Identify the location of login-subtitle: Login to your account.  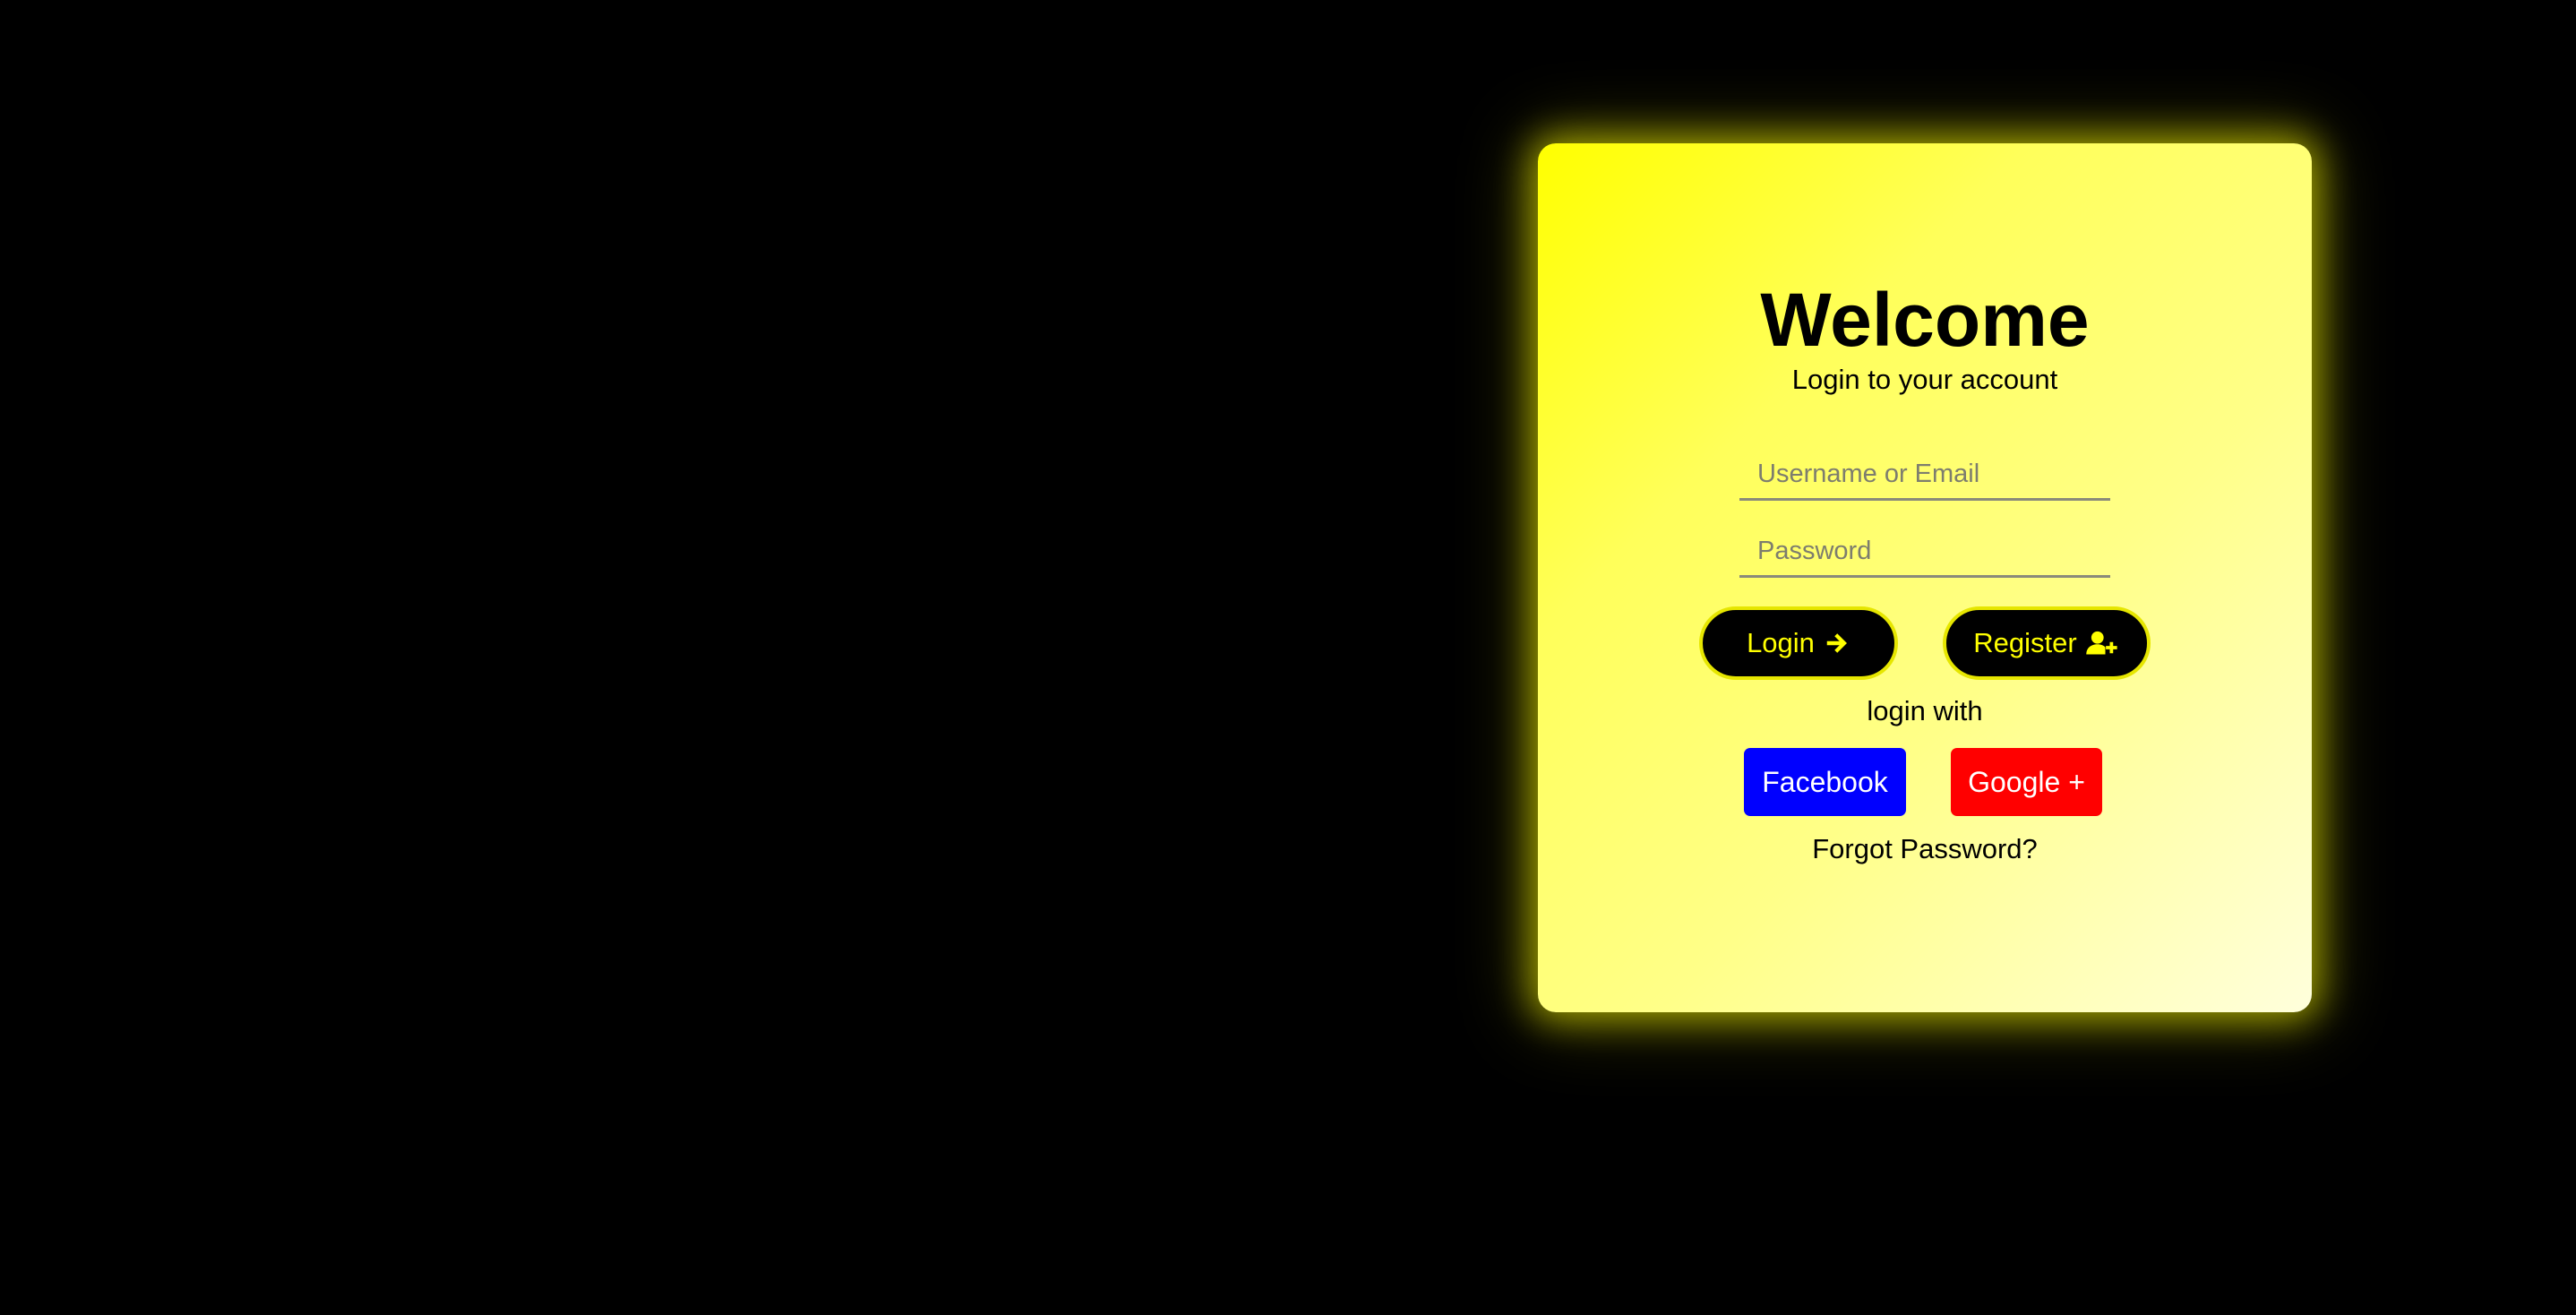
(1924, 379).